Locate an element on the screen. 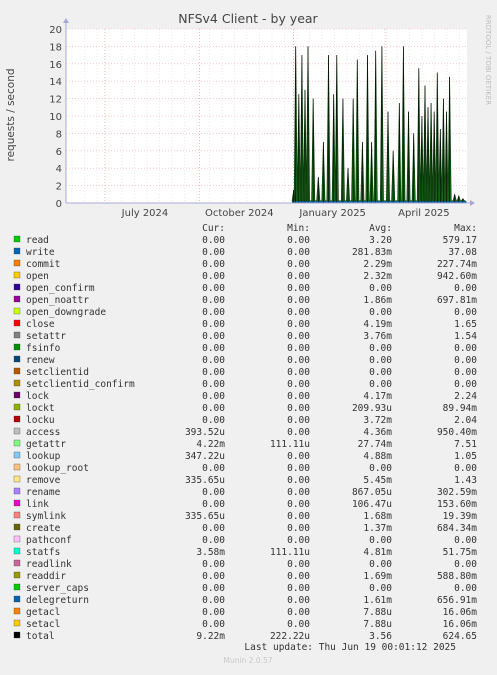  legend-label: server_caps is located at coordinates (57, 588).